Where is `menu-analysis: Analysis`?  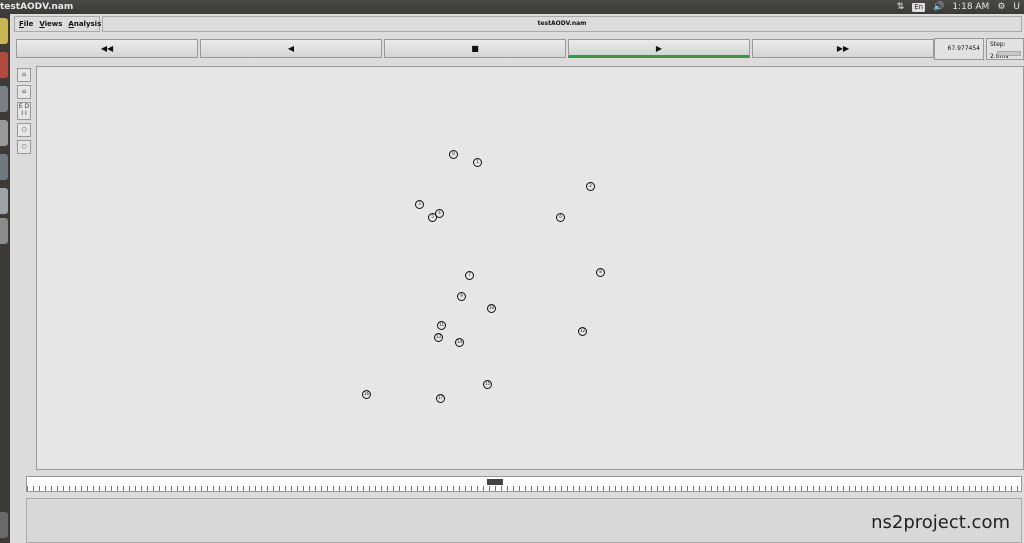 menu-analysis: Analysis is located at coordinates (84, 24).